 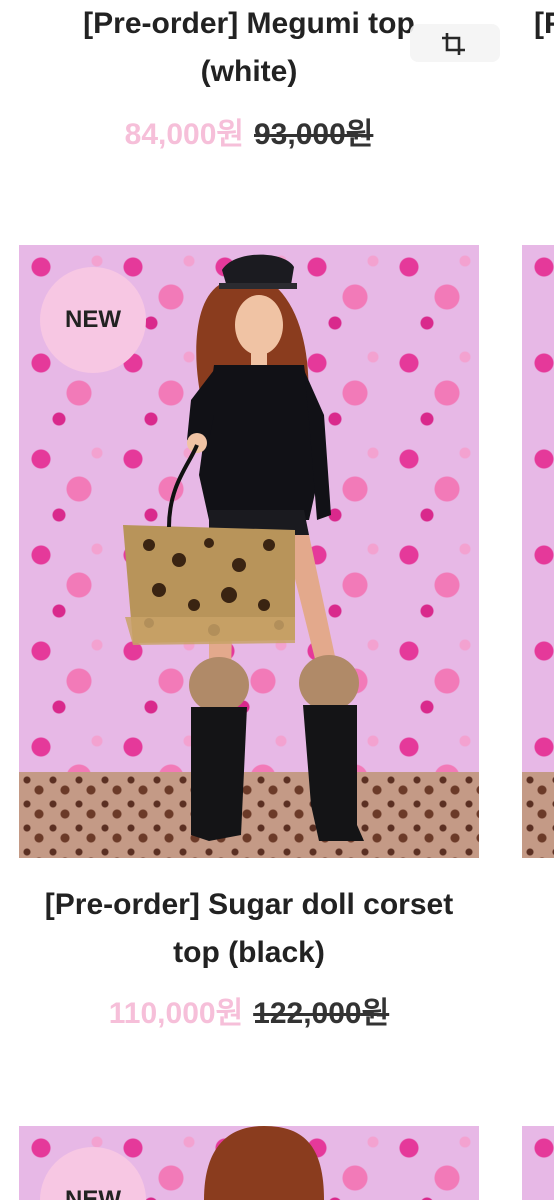 I want to click on price-row: 84,000원 93,000원, so click(x=249, y=135).